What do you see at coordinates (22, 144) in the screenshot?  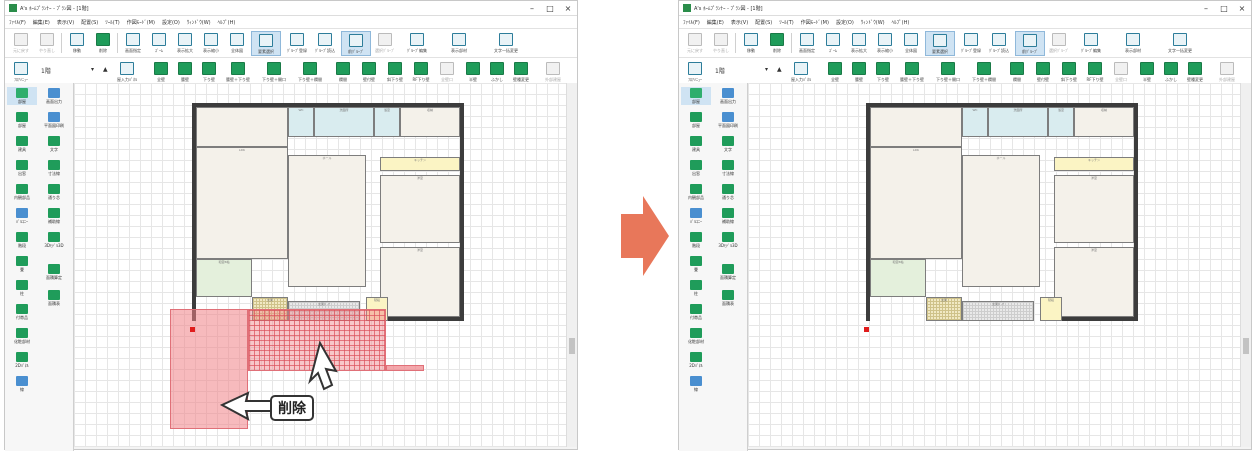 I see `tool-fitting: 建具` at bounding box center [22, 144].